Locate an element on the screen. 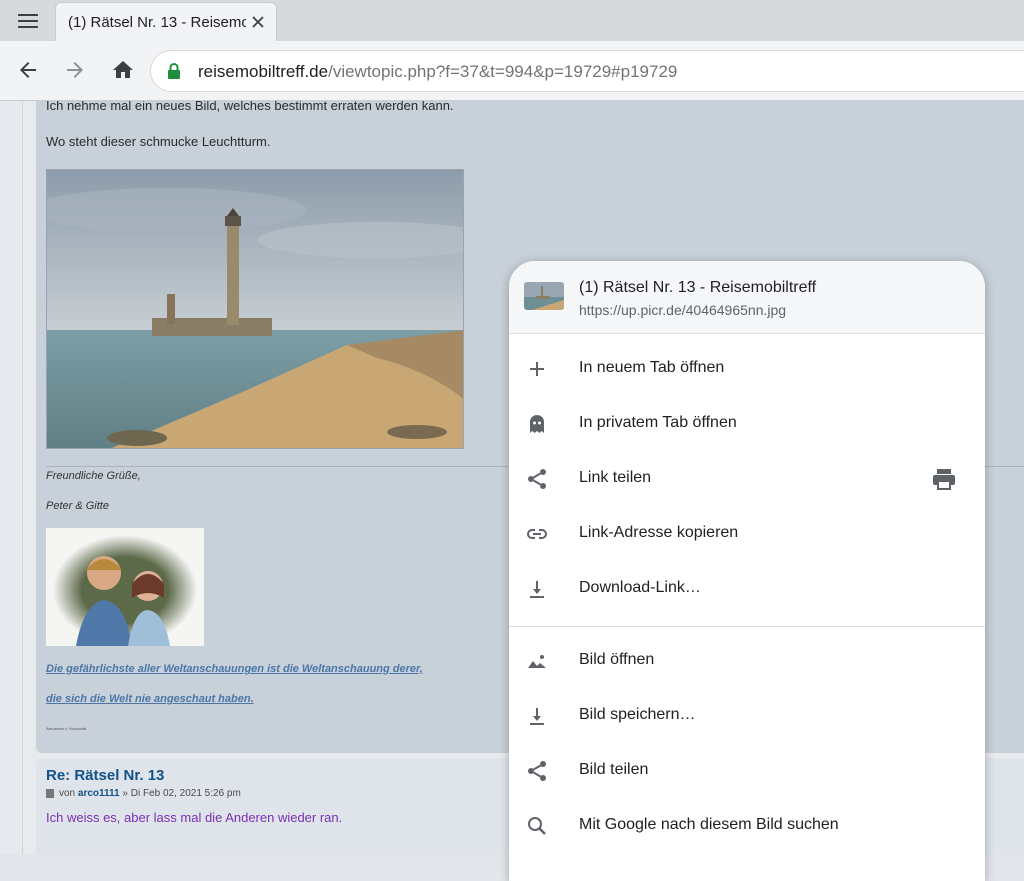 The width and height of the screenshot is (1024, 881). context-menu-url: https://up.picr.de/40464965nn.jpg is located at coordinates (683, 310).